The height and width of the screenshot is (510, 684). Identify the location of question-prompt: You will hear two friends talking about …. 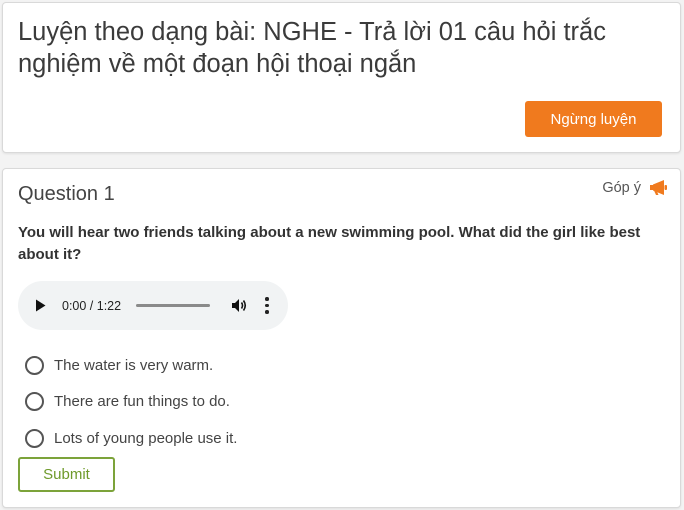
(329, 243).